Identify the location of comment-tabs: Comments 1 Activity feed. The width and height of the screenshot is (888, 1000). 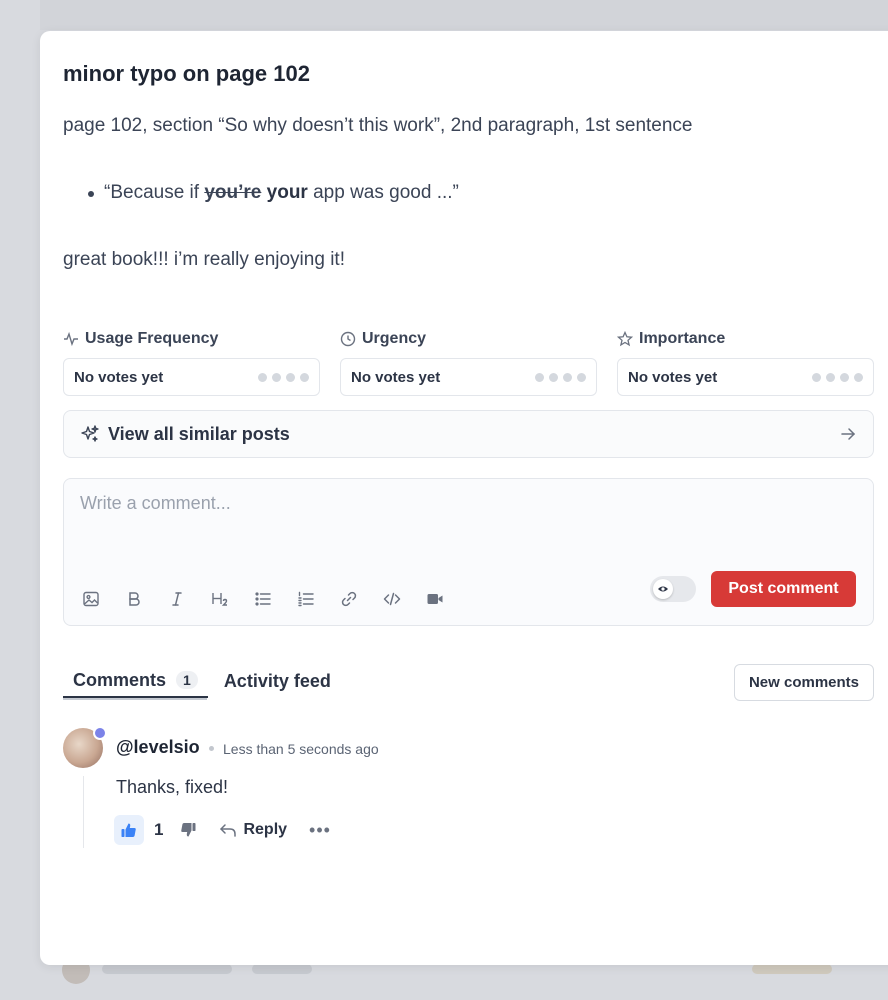
(202, 682).